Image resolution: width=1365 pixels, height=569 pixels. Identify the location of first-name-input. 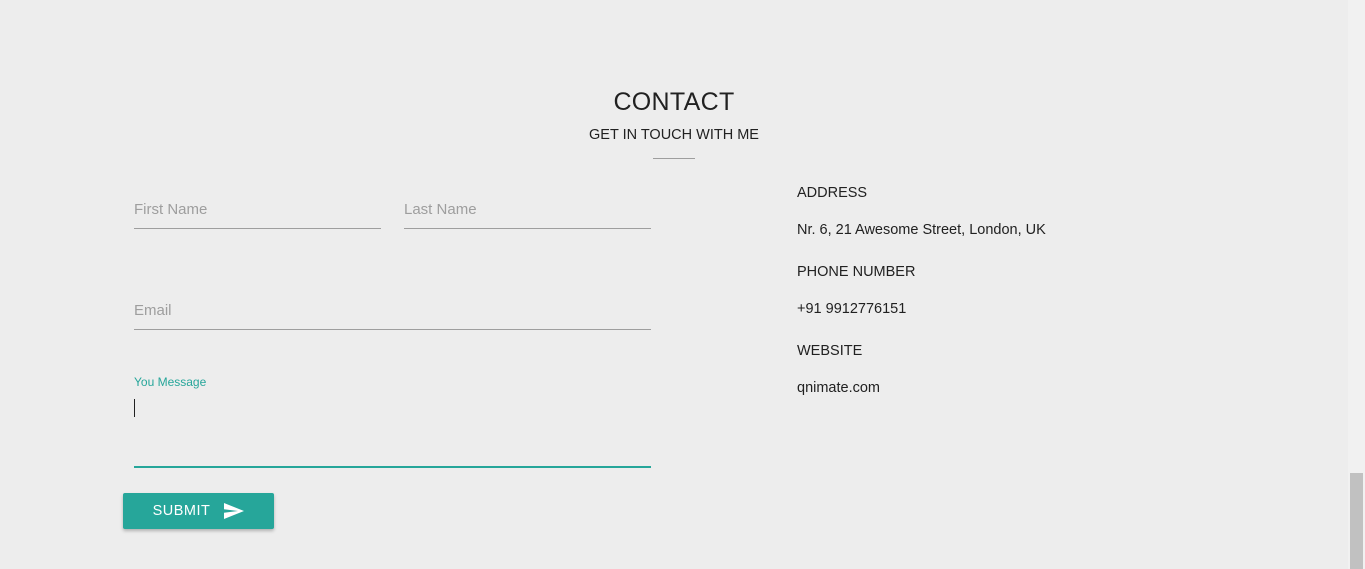
(257, 209).